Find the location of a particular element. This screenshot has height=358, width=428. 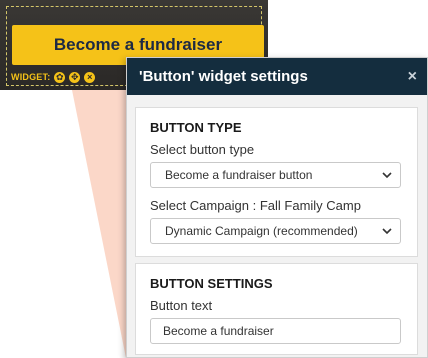

button-text-input: Become a fundraiser is located at coordinates (275, 331).